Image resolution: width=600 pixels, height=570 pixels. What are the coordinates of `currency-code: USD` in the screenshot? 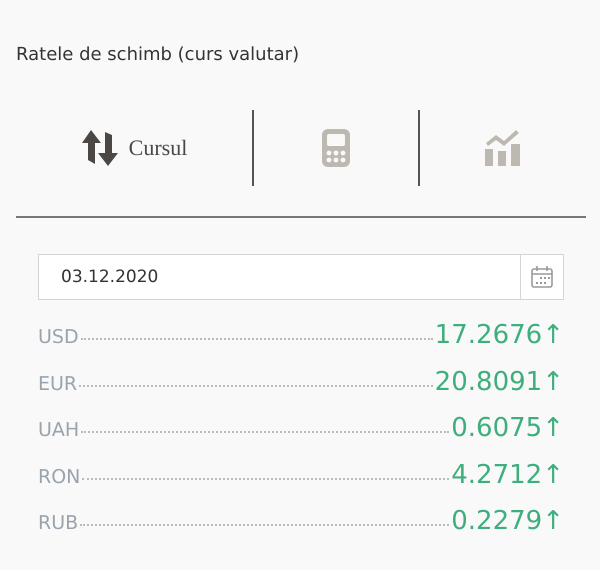 It's located at (58, 337).